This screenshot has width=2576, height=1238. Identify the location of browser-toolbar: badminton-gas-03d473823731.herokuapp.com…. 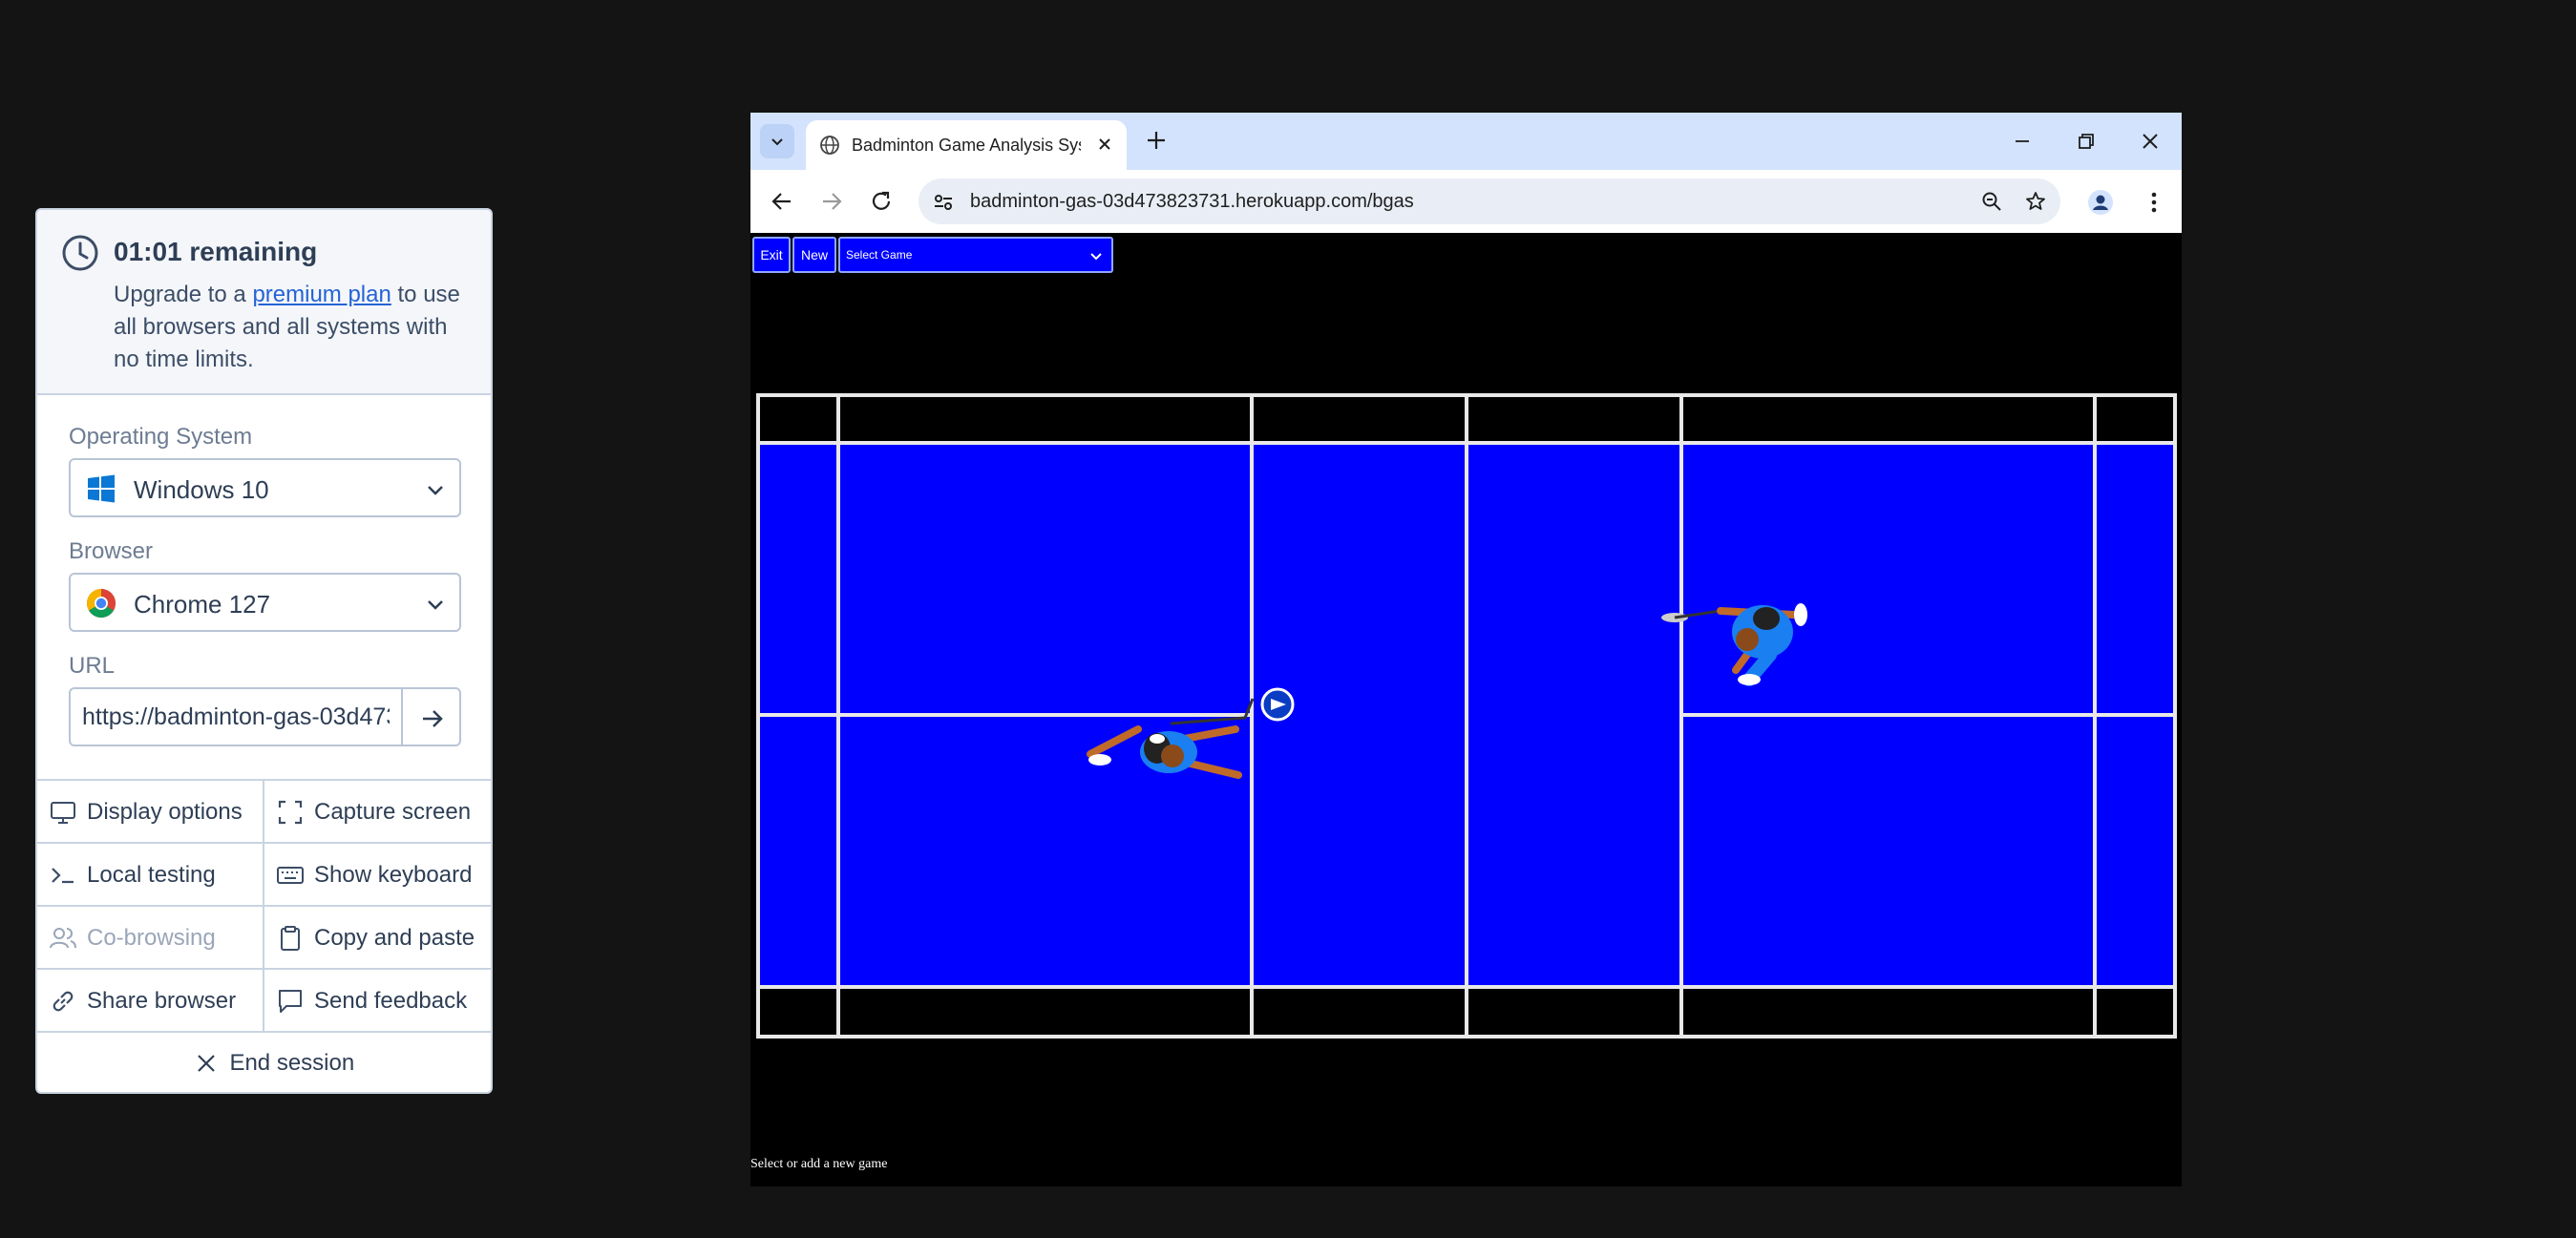
(1466, 201).